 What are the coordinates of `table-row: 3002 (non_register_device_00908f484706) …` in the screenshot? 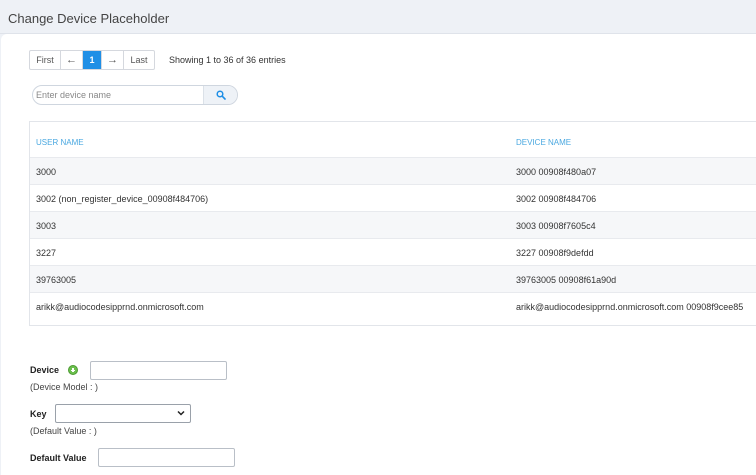 It's located at (393, 197).